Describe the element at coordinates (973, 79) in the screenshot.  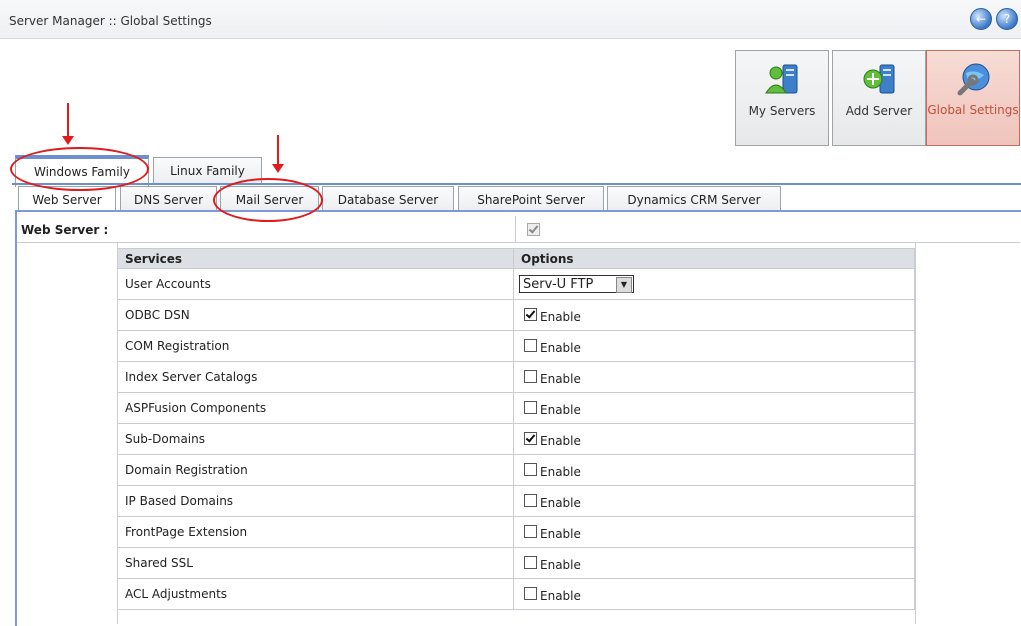
I see `globe-wrench-icon` at that location.